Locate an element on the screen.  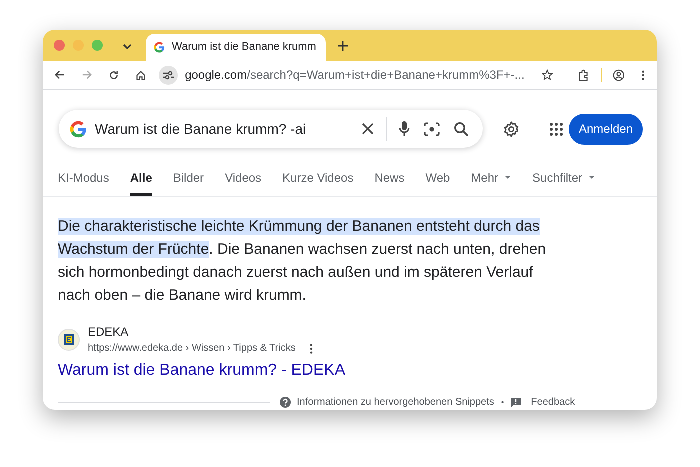
puzzle-icon is located at coordinates (584, 75).